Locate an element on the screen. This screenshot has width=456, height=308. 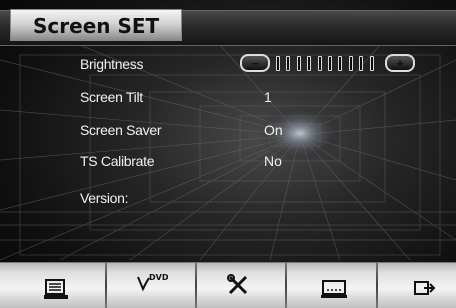
toolbar-screen-button is located at coordinates (331, 285).